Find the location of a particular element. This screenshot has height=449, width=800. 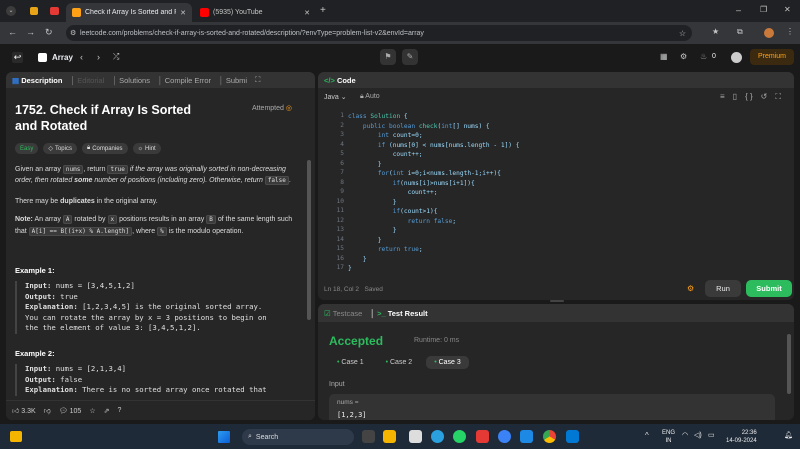

help-icon: ? is located at coordinates (119, 410).